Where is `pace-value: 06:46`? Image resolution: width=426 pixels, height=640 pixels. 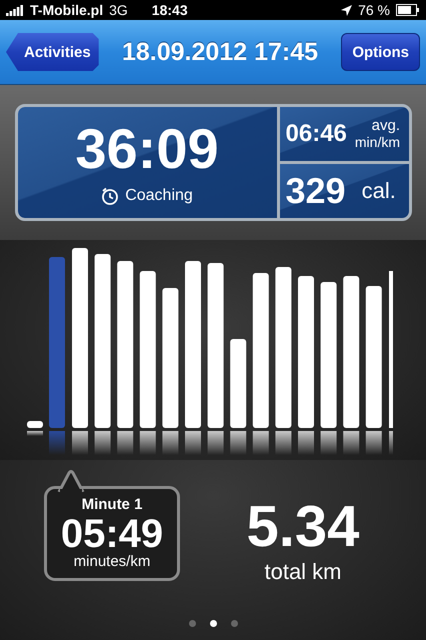
pace-value: 06:46 is located at coordinates (316, 134).